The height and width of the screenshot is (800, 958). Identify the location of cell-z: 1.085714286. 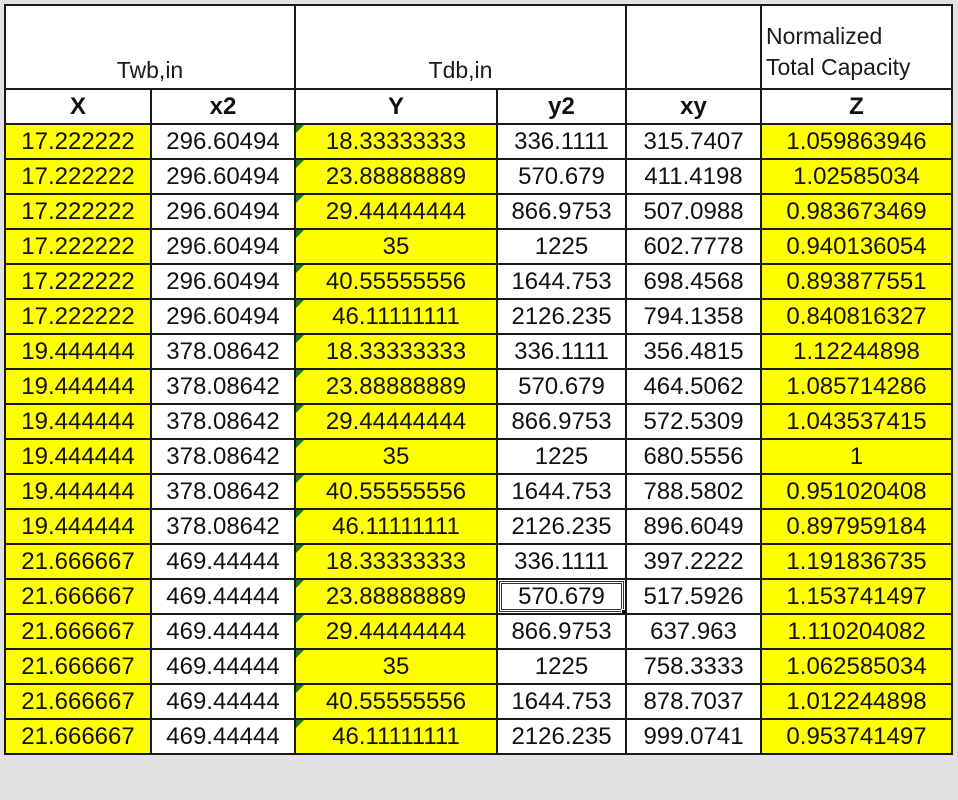
(856, 386).